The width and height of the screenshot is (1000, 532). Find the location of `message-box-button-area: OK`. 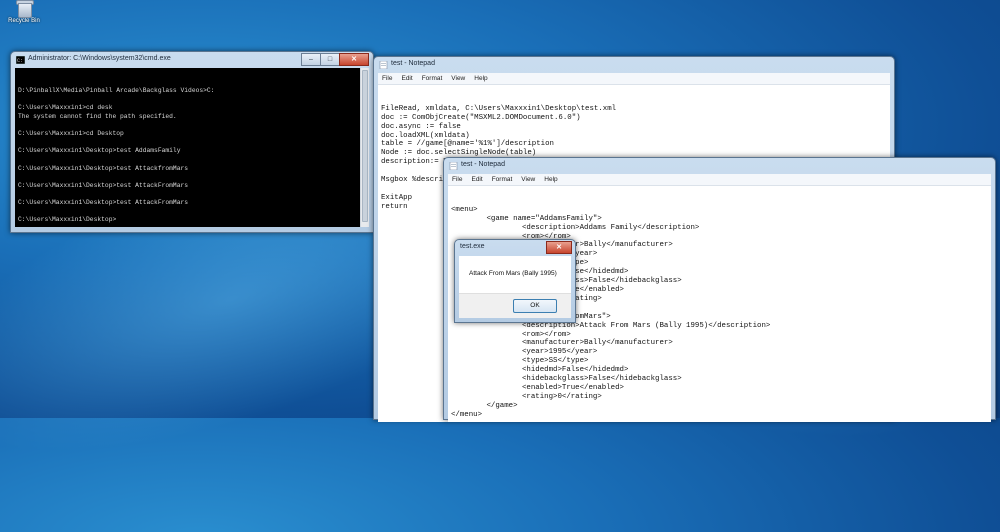

message-box-button-area: OK is located at coordinates (515, 305).